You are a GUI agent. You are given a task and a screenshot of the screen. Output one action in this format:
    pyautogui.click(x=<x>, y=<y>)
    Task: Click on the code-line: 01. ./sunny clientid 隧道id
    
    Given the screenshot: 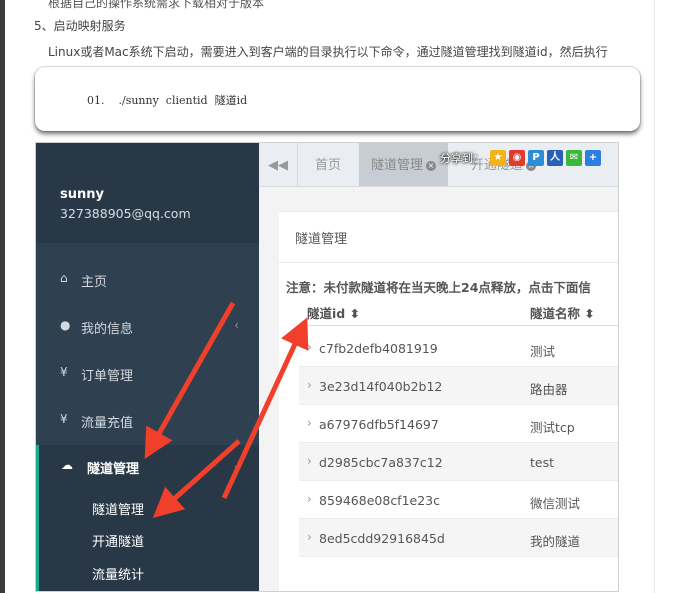 What is the action you would take?
    pyautogui.click(x=167, y=100)
    